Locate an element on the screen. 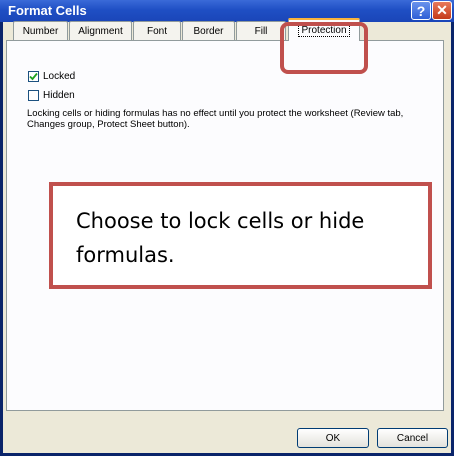  close-icon: ✕ is located at coordinates (442, 10).